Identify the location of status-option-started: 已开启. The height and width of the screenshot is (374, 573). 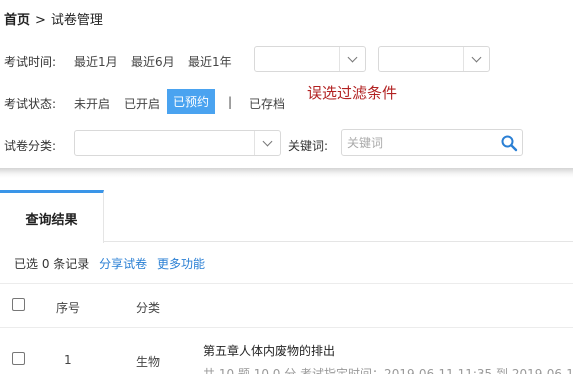
(142, 103).